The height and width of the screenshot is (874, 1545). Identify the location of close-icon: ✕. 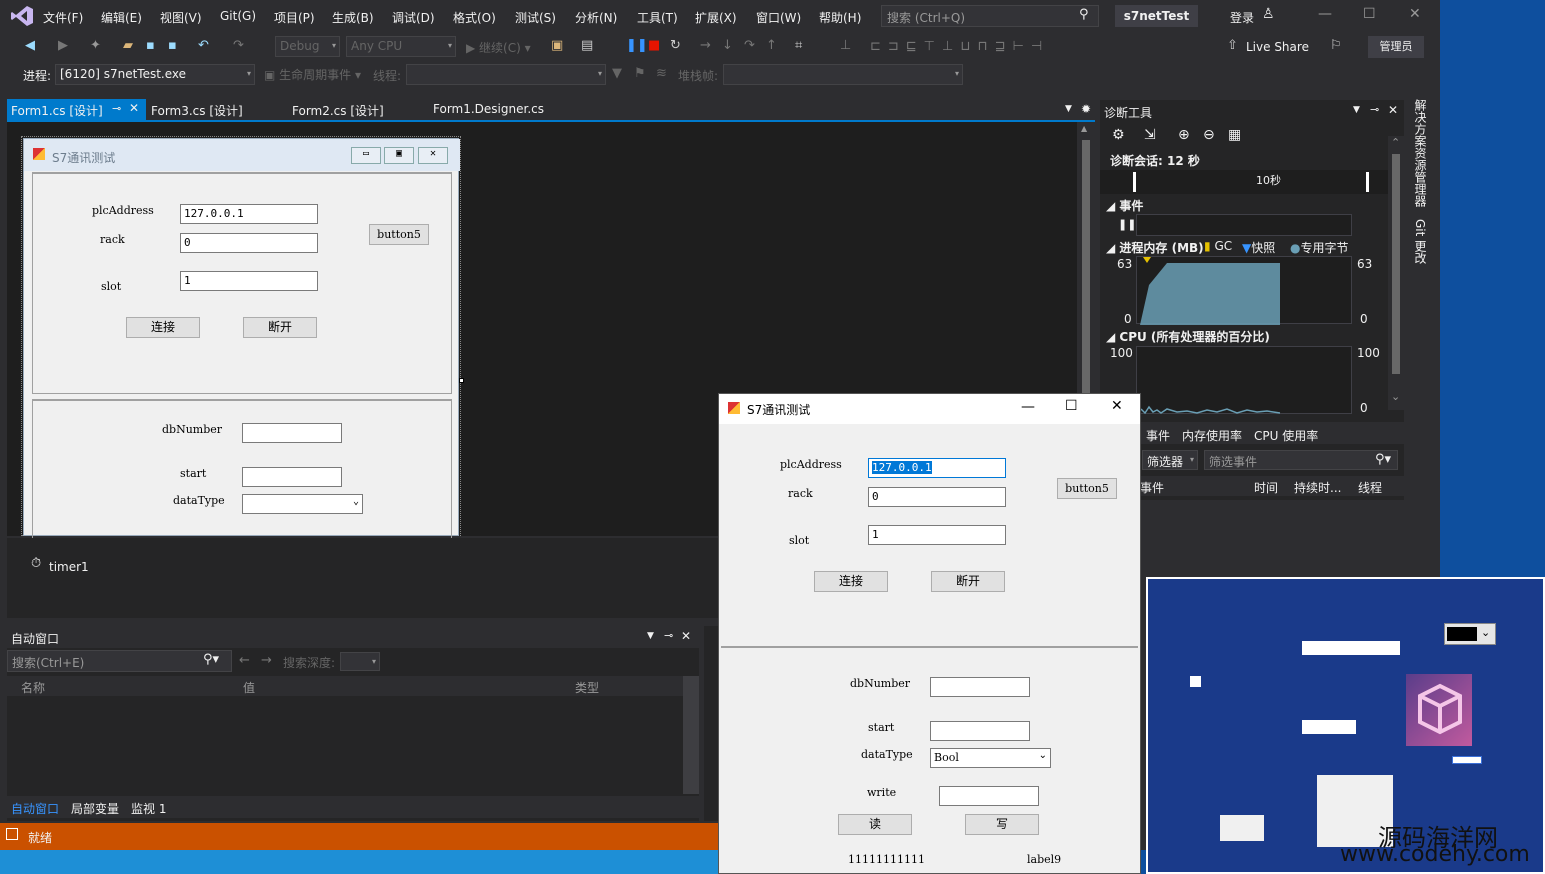
(1415, 14).